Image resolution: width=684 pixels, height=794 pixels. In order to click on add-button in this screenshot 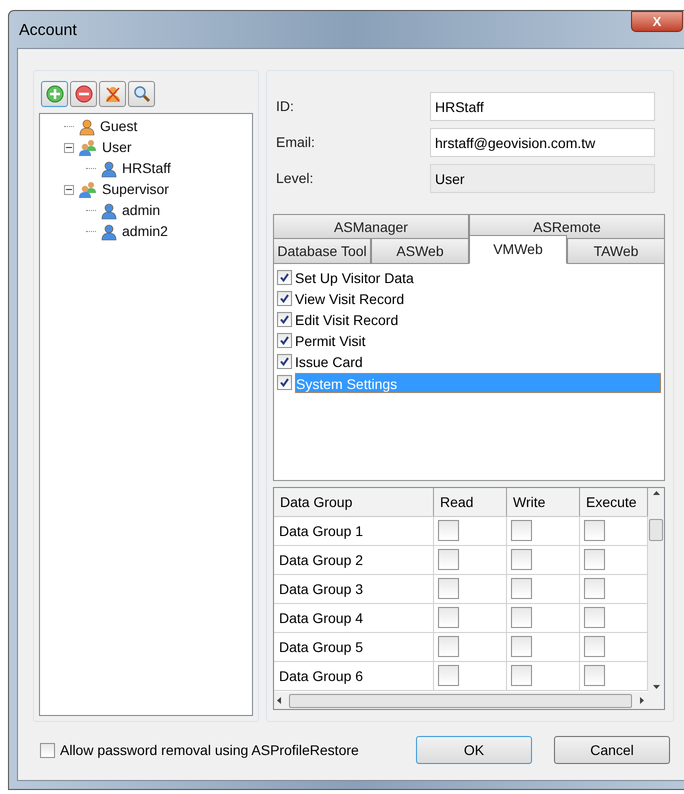, I will do `click(54, 94)`.